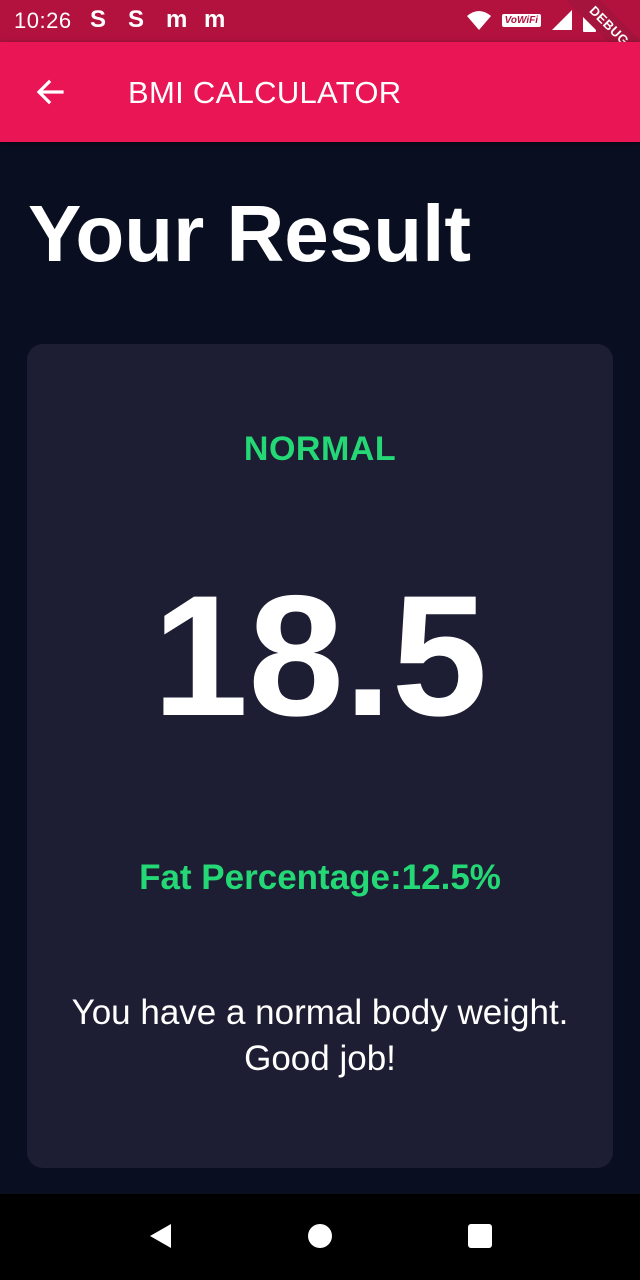  Describe the element at coordinates (320, 877) in the screenshot. I see `fat-percentage: Fat Percentage:12.5%` at that location.